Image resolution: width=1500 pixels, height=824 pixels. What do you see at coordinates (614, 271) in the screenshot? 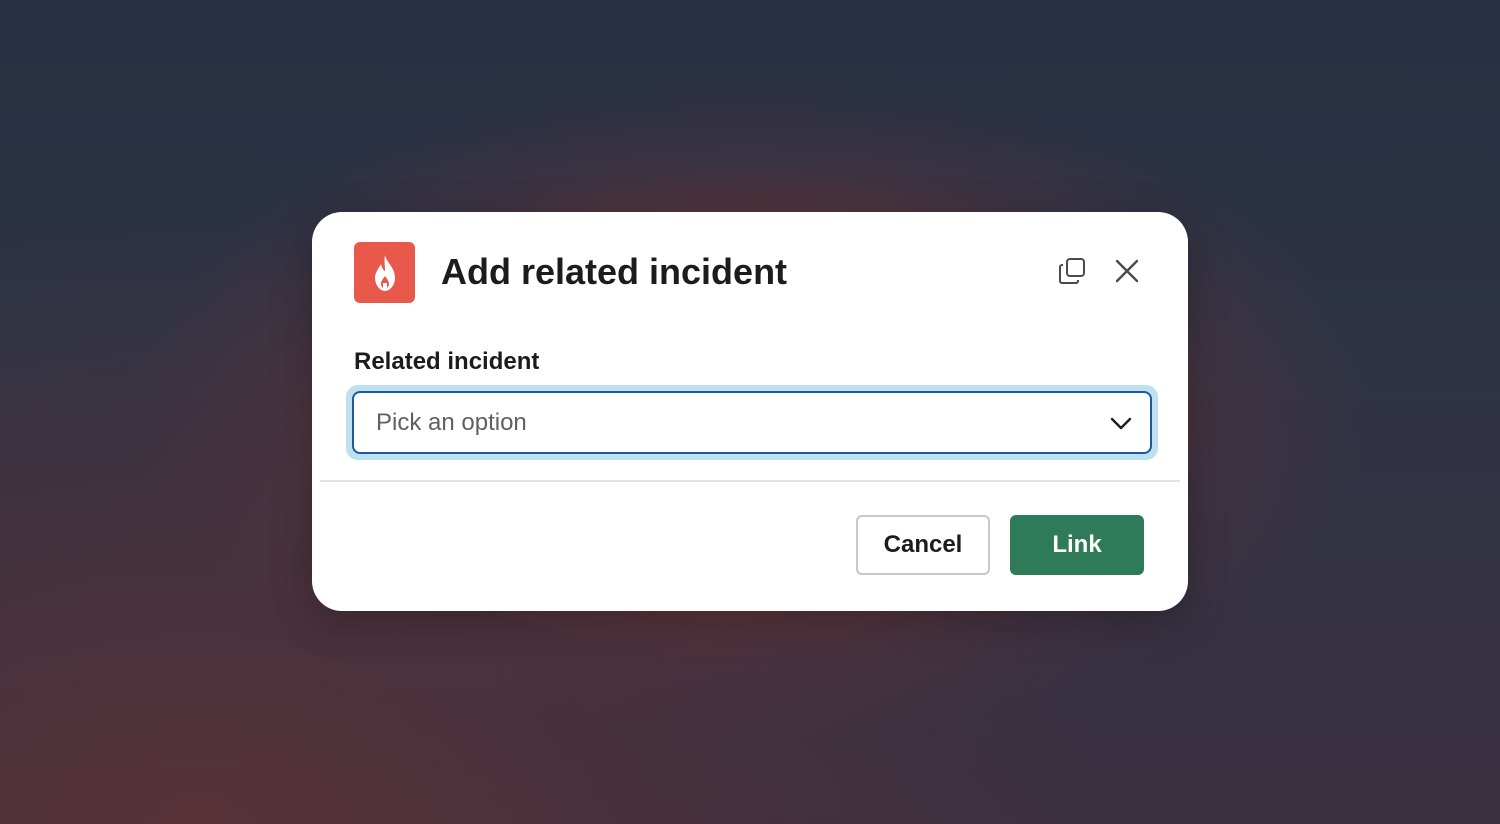
I see `dialog-title: Add related incident` at bounding box center [614, 271].